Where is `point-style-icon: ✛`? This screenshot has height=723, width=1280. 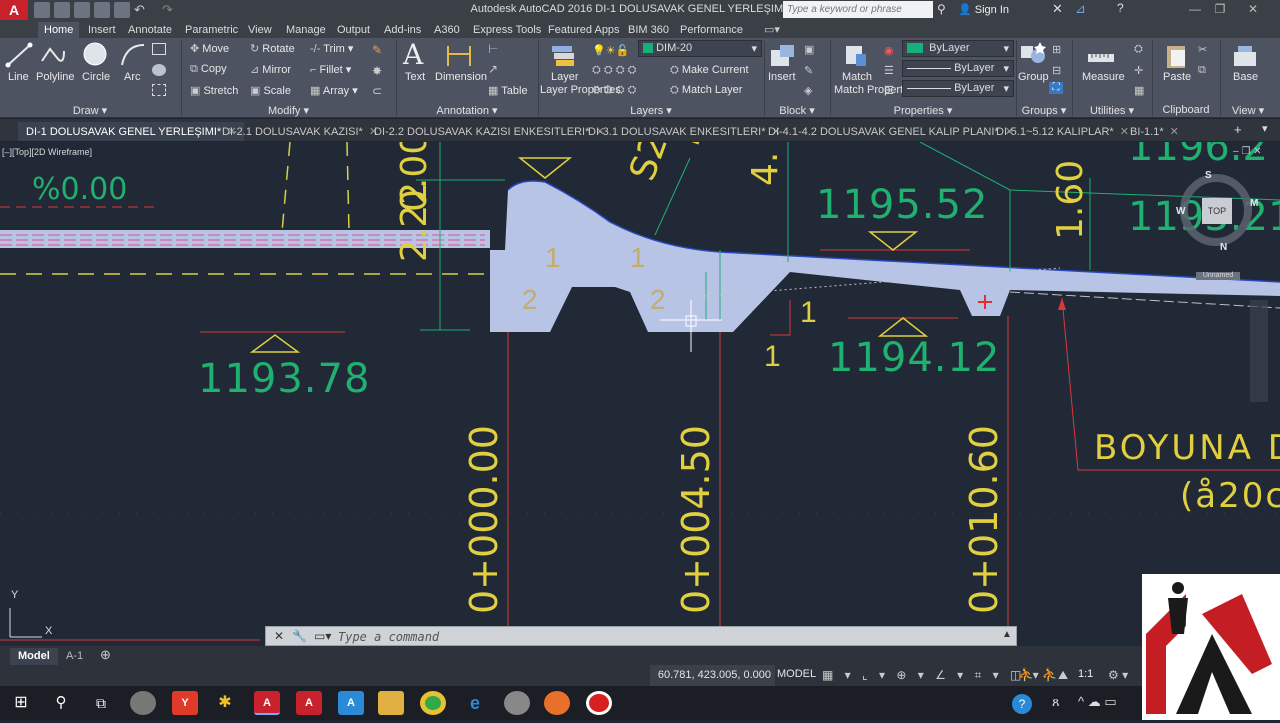
point-style-icon: ✛ is located at coordinates (1141, 70).